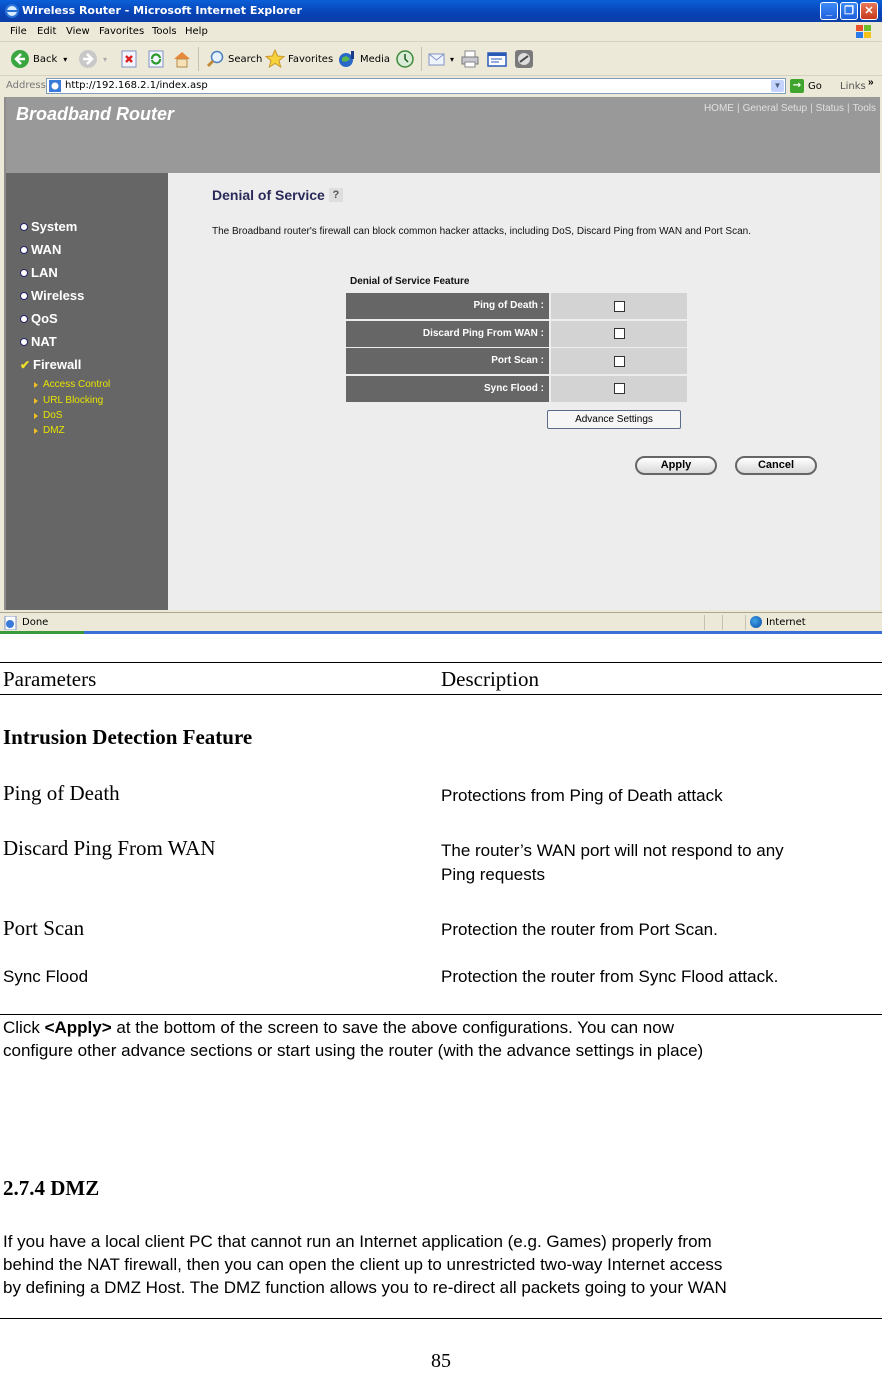  I want to click on edit-page-icon, so click(497, 59).